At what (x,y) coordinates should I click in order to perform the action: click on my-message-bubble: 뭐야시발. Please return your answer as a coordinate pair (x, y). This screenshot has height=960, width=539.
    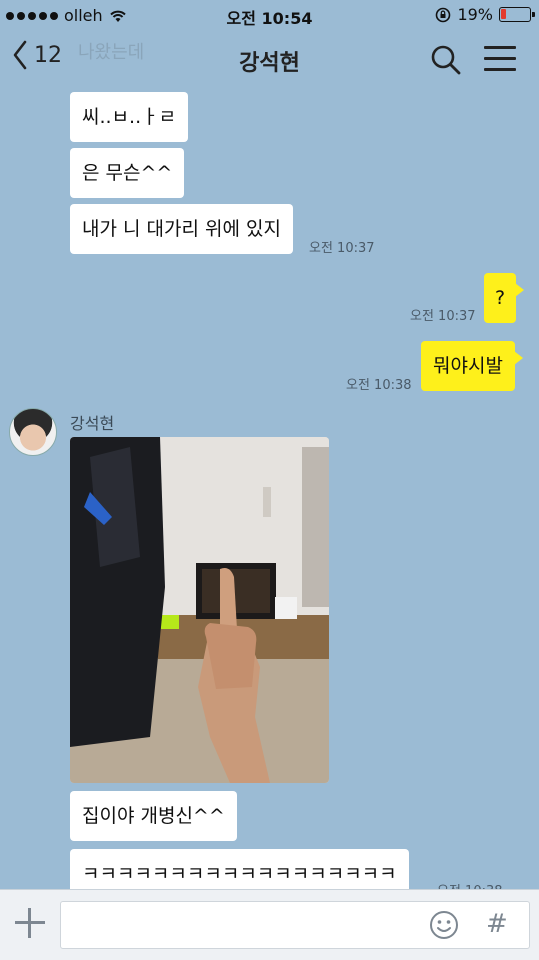
    Looking at the image, I should click on (472, 366).